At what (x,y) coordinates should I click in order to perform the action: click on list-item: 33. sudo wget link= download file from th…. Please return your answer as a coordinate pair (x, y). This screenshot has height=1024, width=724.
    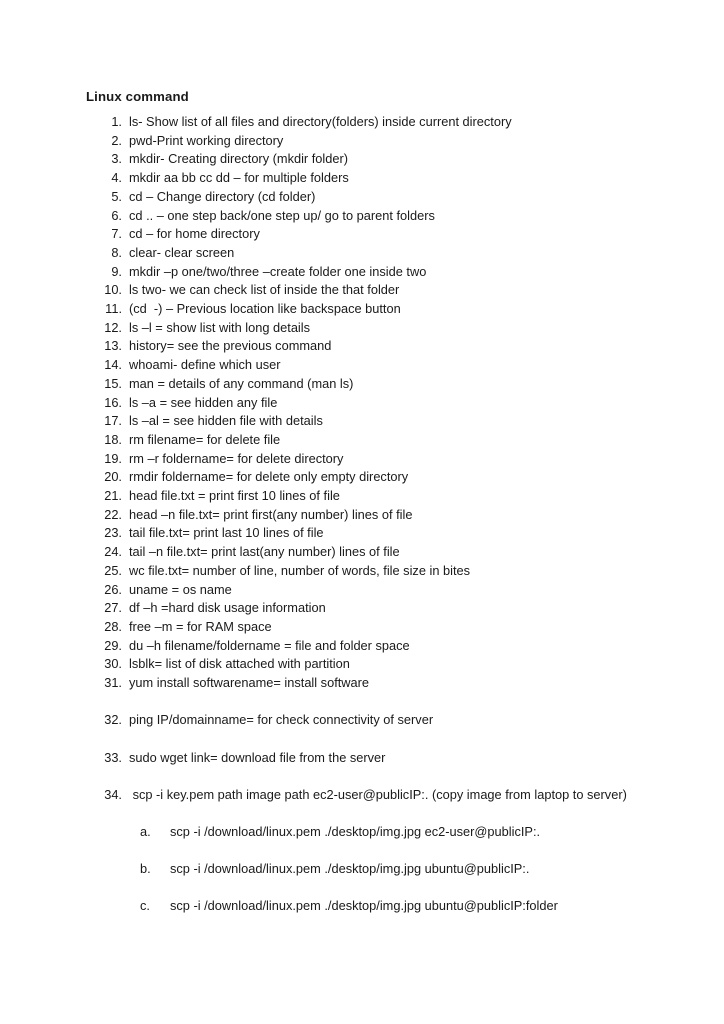
    Looking at the image, I should click on (362, 758).